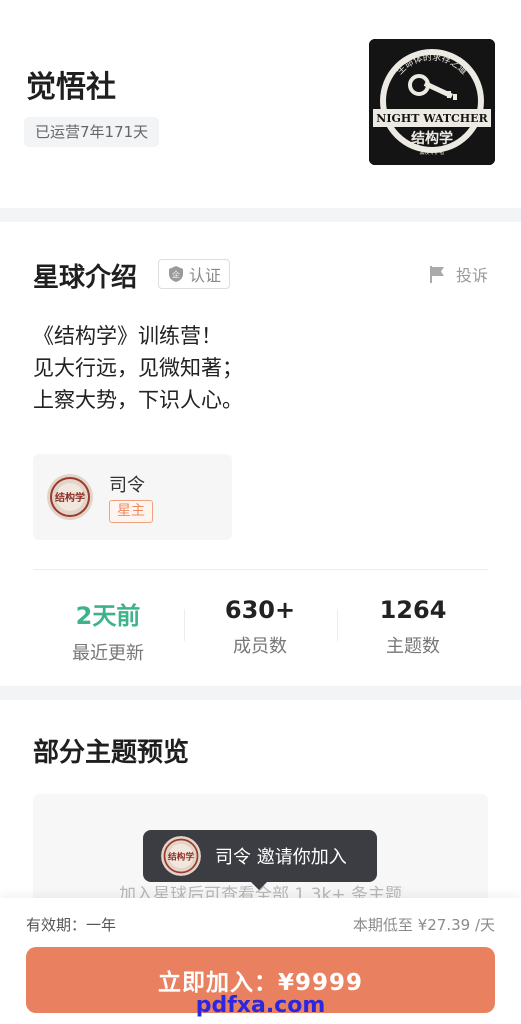  I want to click on owner-role-badge: 星主, so click(131, 511).